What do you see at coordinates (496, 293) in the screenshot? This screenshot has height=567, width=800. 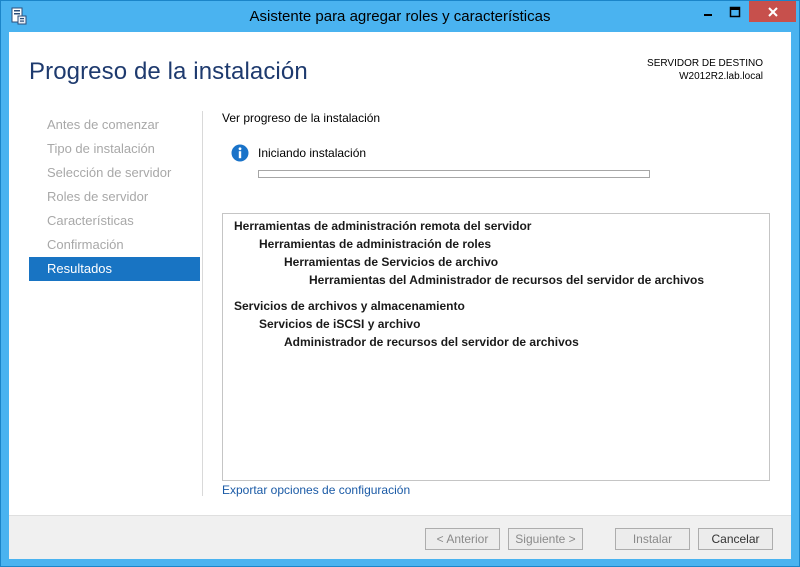 I see `results-group-gap` at bounding box center [496, 293].